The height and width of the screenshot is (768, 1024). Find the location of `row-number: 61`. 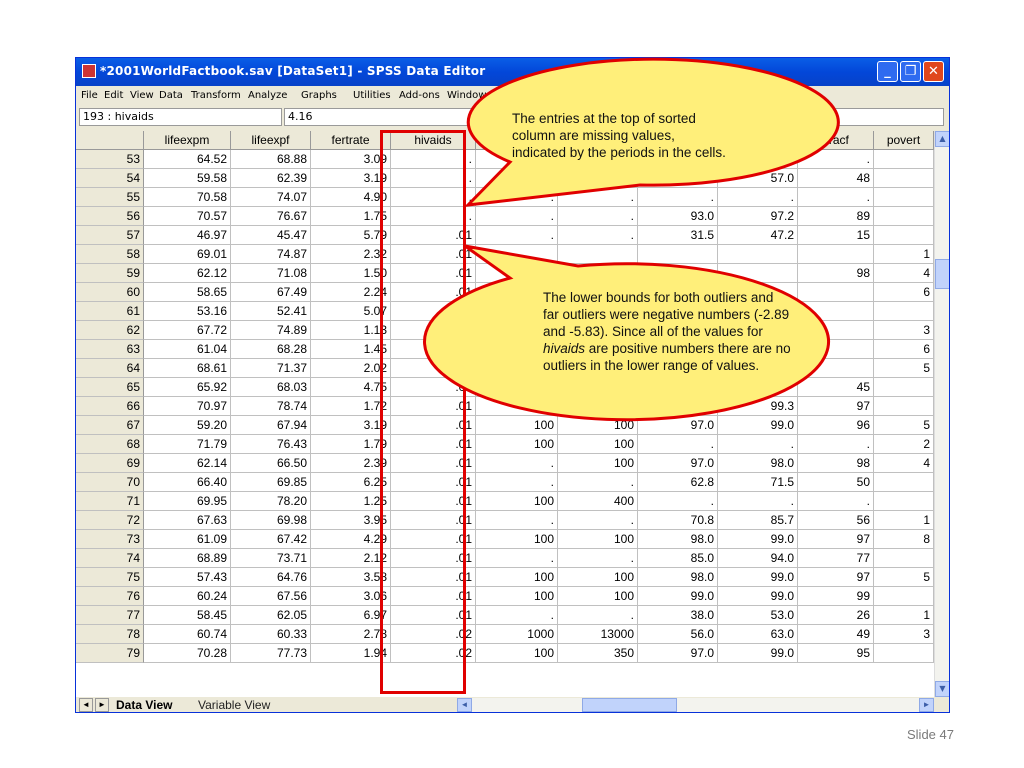

row-number: 61 is located at coordinates (110, 311).